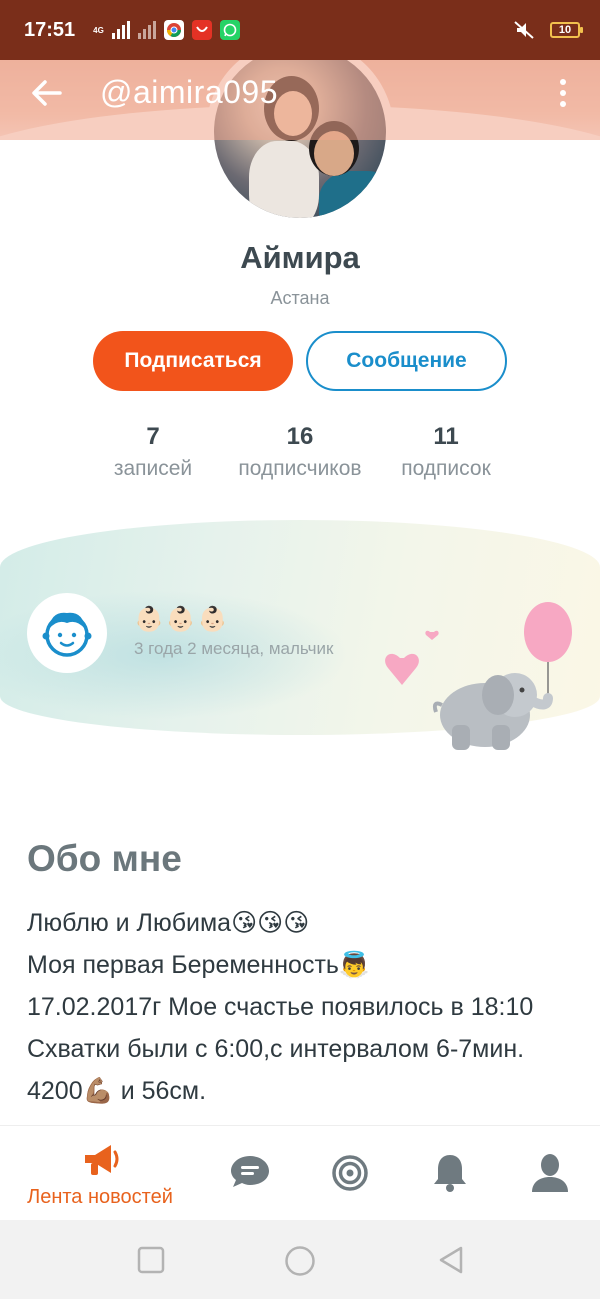 The width and height of the screenshot is (600, 1299). I want to click on more-vert-icon, so click(563, 81).